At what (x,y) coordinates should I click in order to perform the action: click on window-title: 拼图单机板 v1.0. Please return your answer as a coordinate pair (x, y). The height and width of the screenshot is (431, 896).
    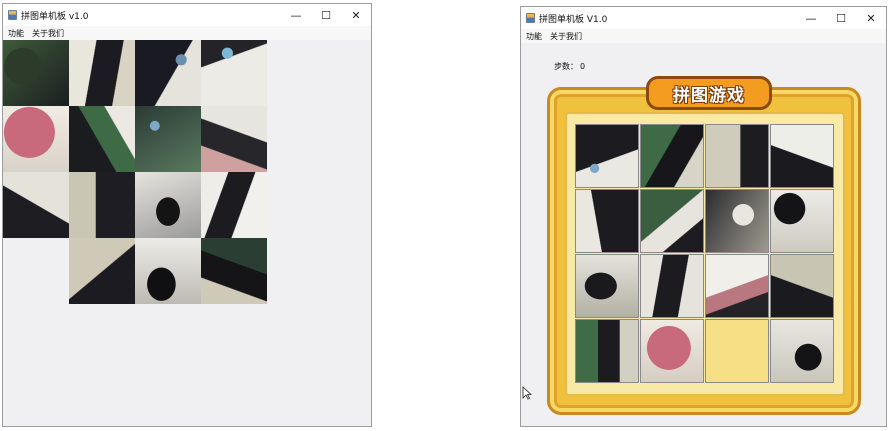
    Looking at the image, I should click on (55, 16).